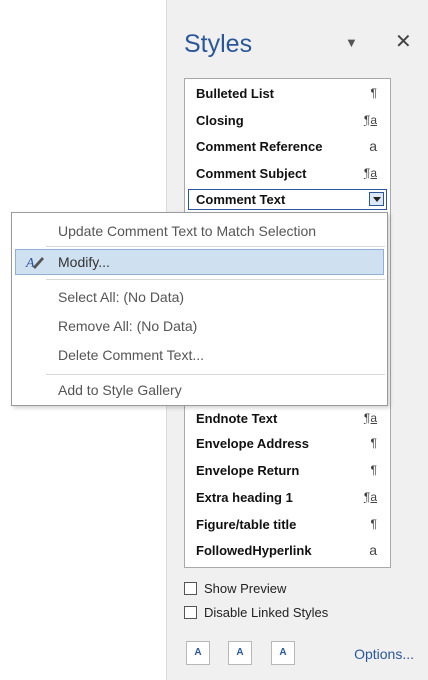 Image resolution: width=428 pixels, height=680 pixels. I want to click on close-icon: ✕, so click(403, 41).